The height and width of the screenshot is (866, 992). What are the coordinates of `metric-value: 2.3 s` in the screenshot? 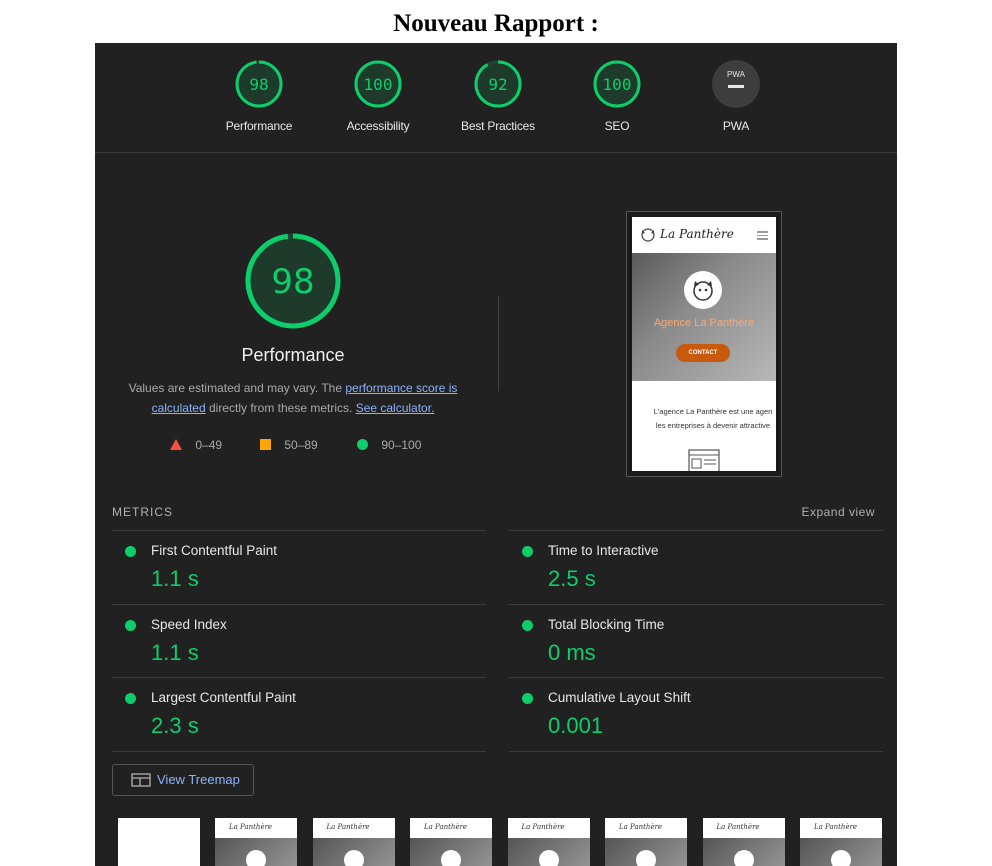 It's located at (175, 725).